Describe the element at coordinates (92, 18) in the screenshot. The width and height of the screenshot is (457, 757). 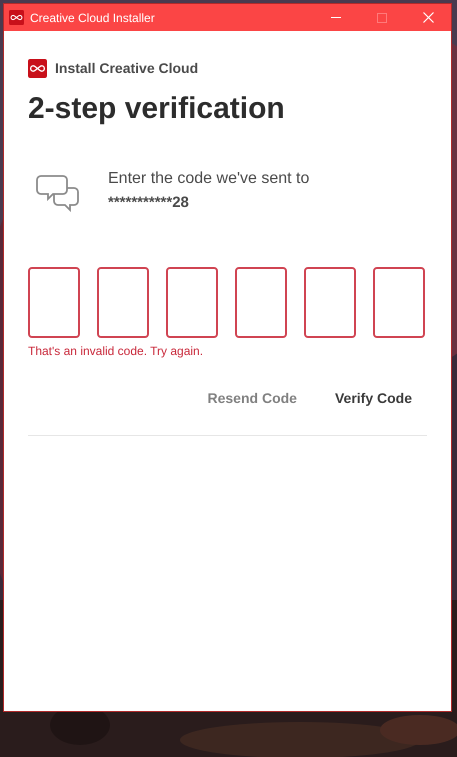
I see `window-title: Creative Cloud Installer` at that location.